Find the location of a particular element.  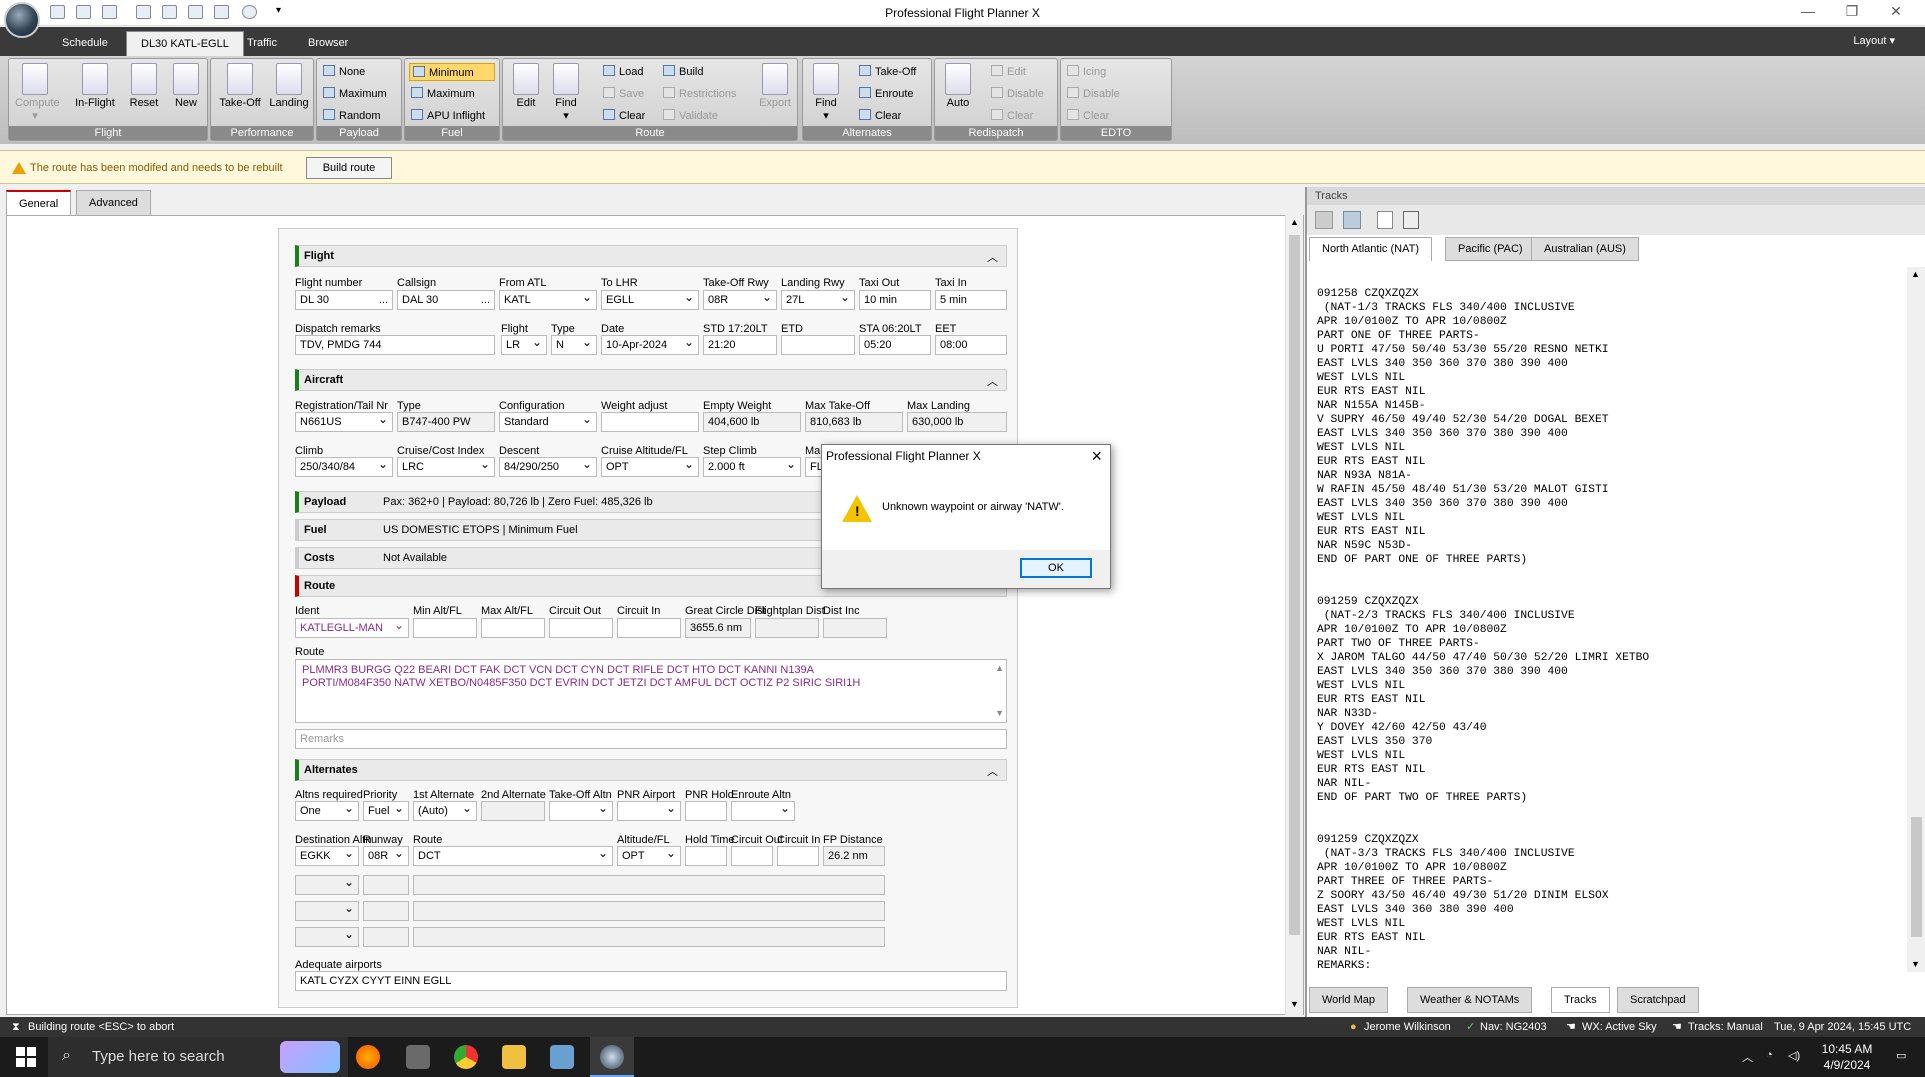

tab-flight-dl30: DL30 KATL-EGLL is located at coordinates (185, 43).